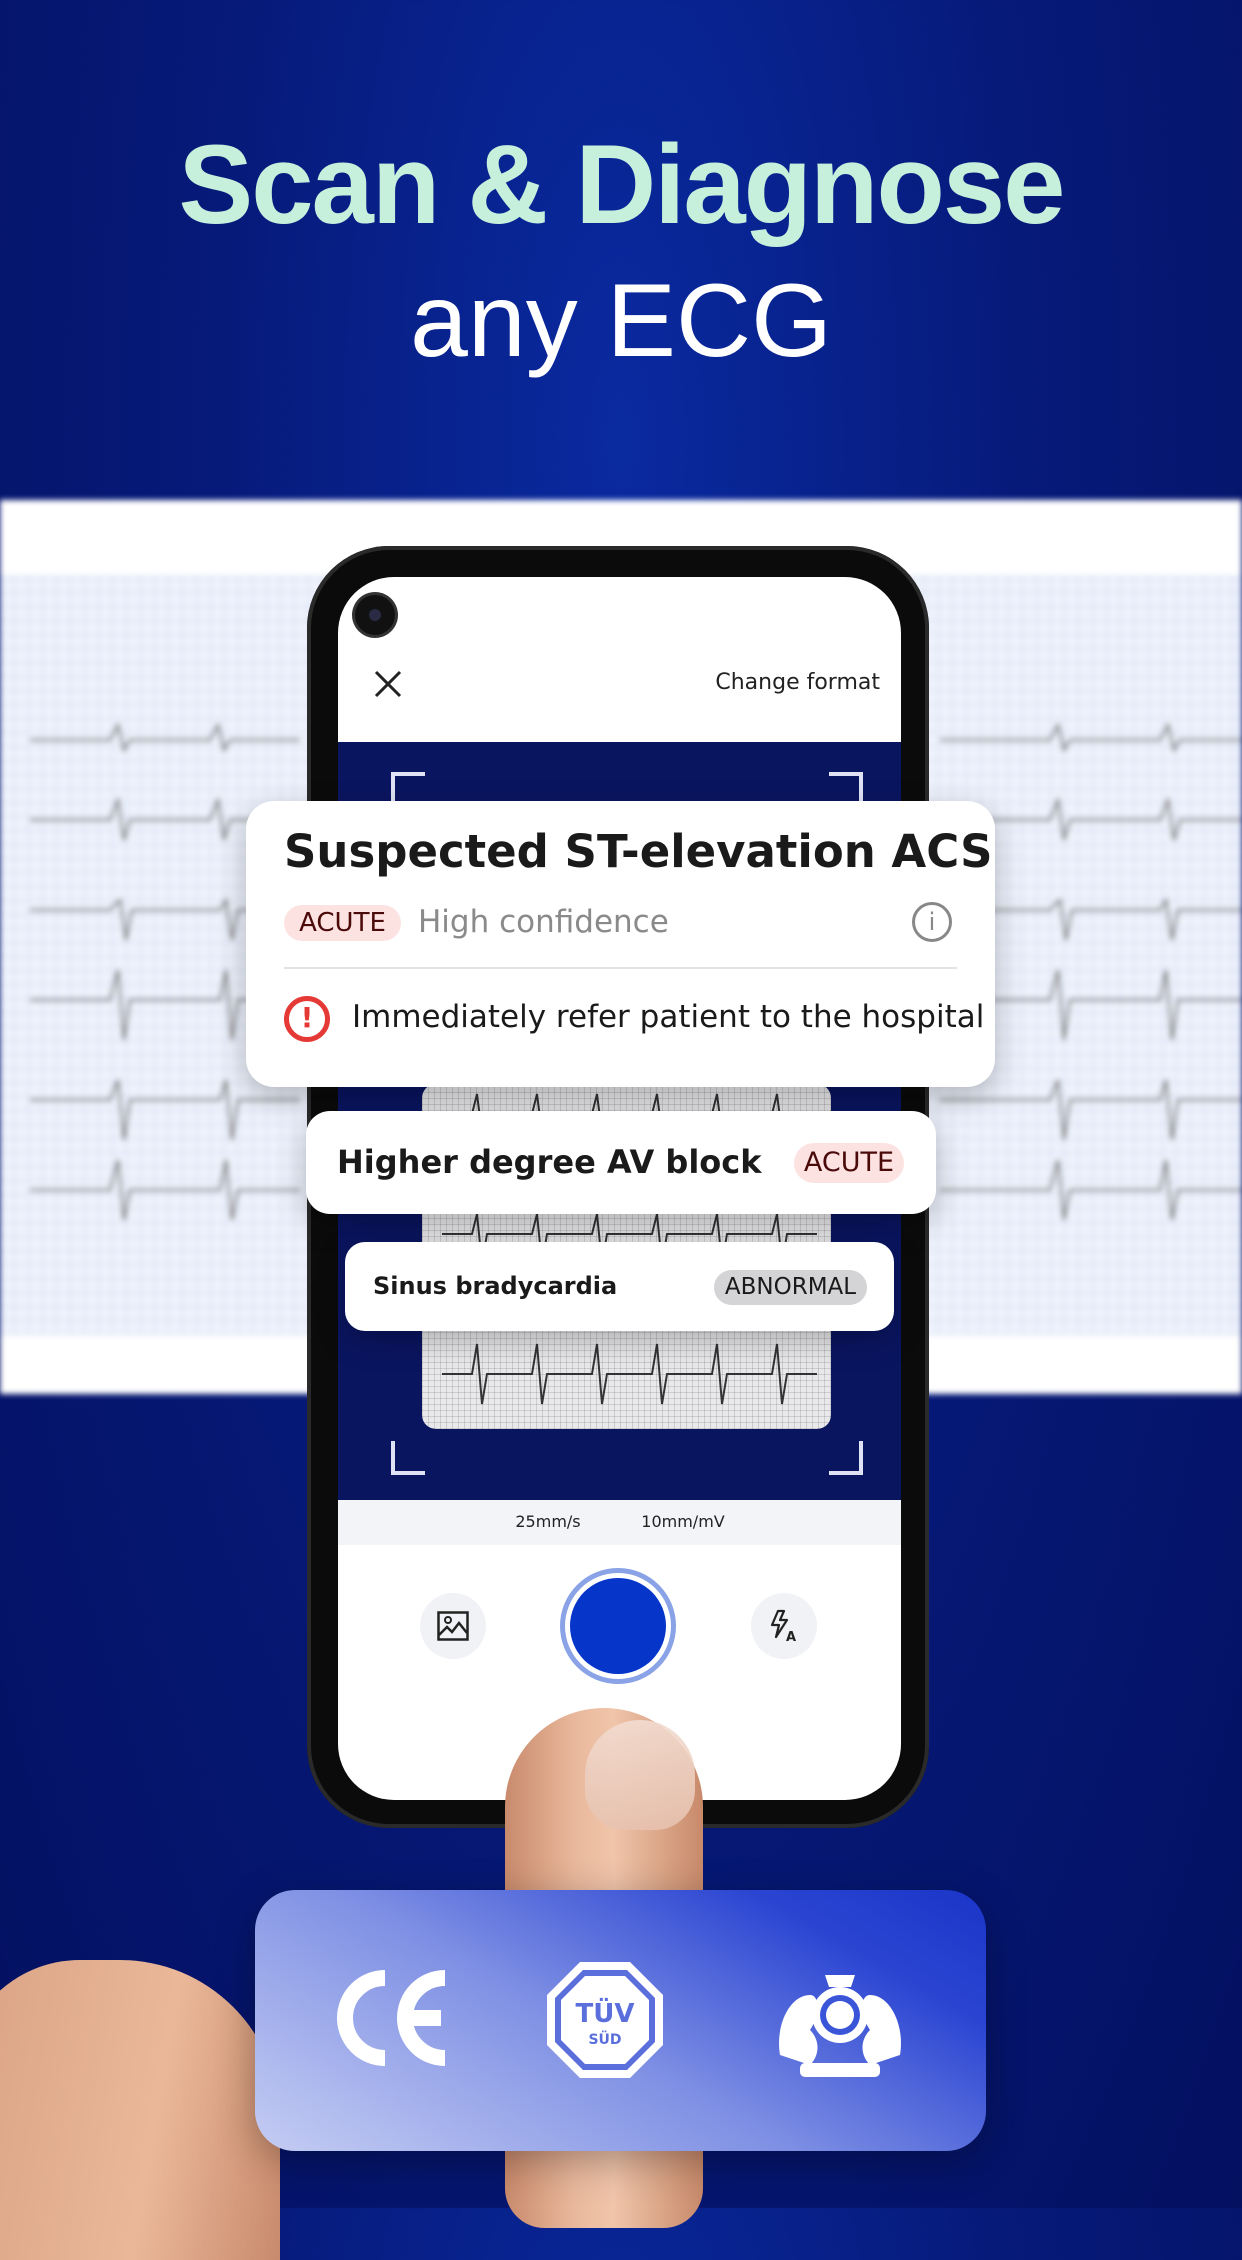  What do you see at coordinates (797, 682) in the screenshot?
I see `change-format-button: Change format` at bounding box center [797, 682].